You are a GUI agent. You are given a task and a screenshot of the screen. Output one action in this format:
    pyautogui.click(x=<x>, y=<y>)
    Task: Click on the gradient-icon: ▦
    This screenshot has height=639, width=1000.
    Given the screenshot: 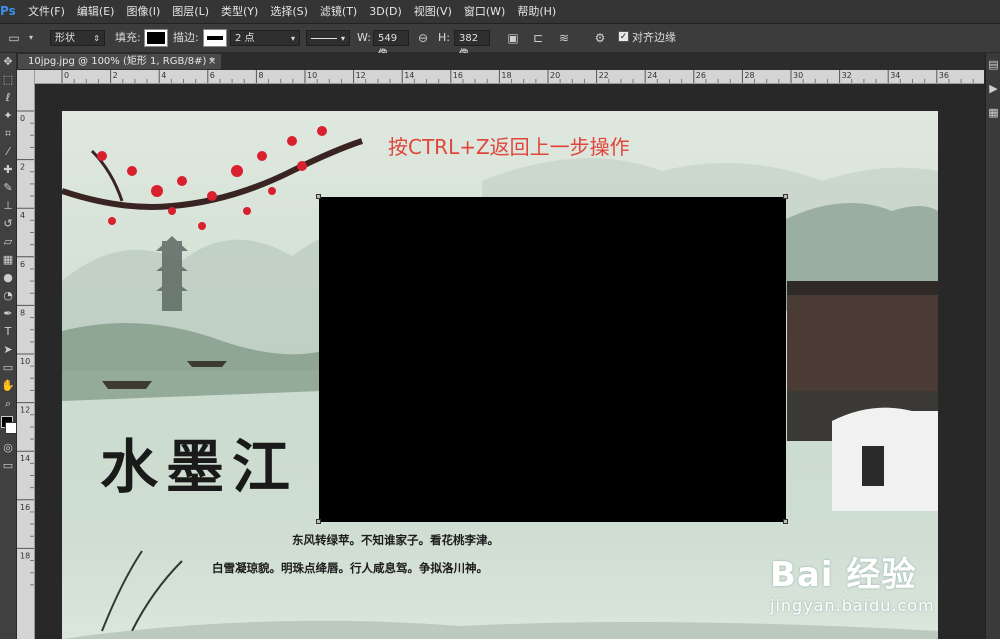 What is the action you would take?
    pyautogui.click(x=8, y=260)
    